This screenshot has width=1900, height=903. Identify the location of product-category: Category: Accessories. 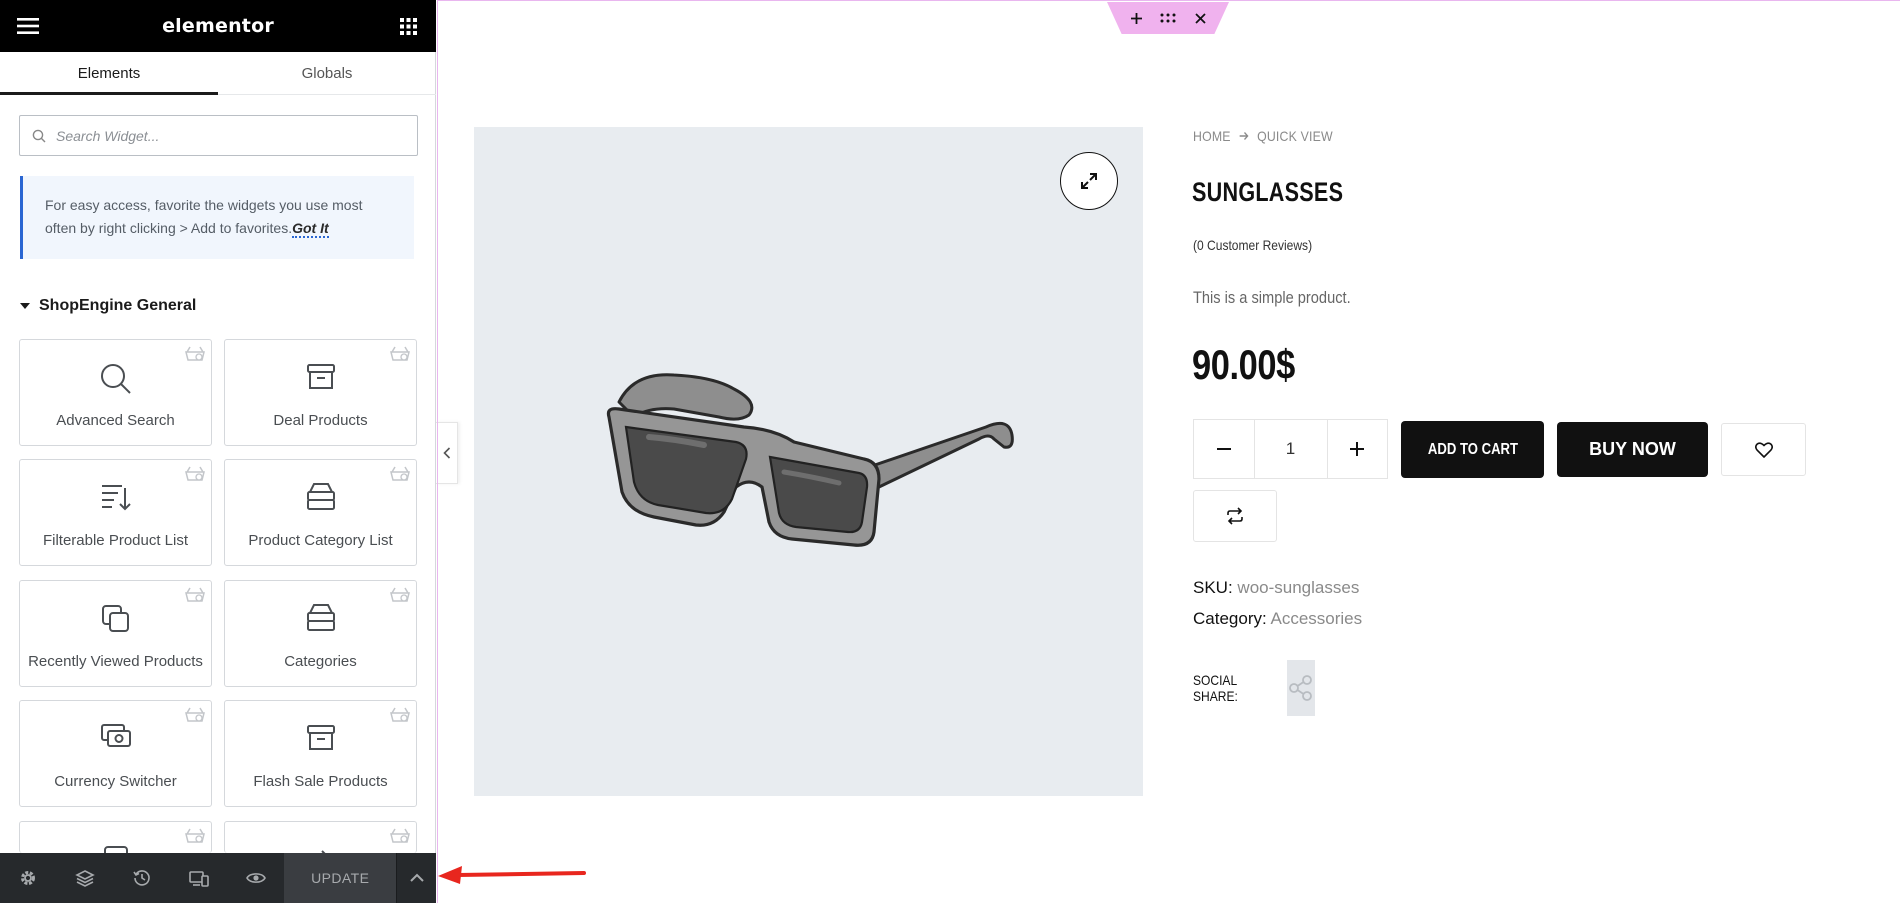
(1277, 619).